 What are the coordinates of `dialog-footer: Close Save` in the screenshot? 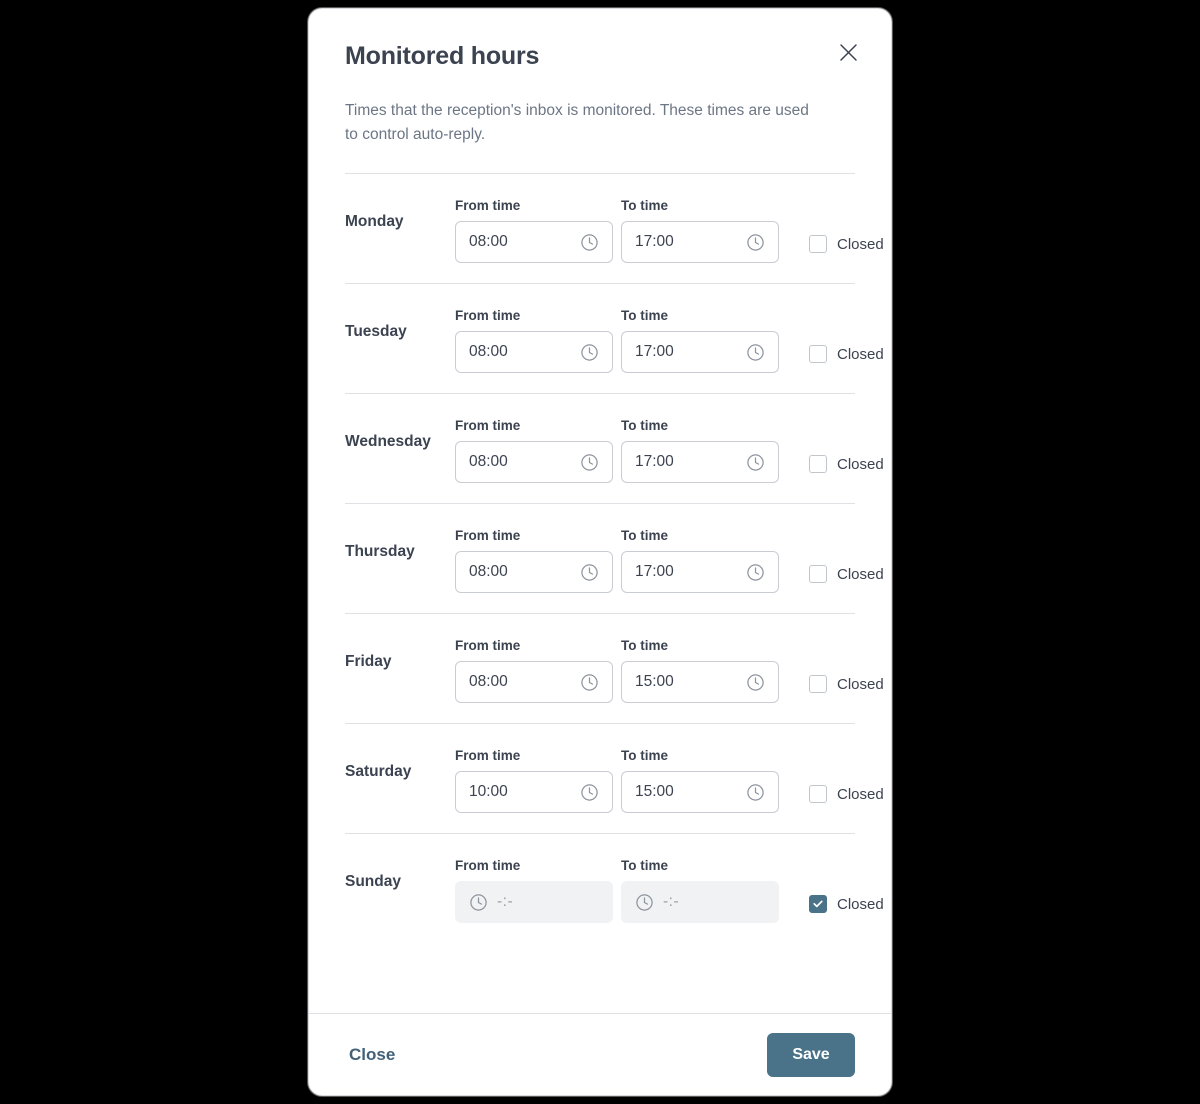 It's located at (600, 1054).